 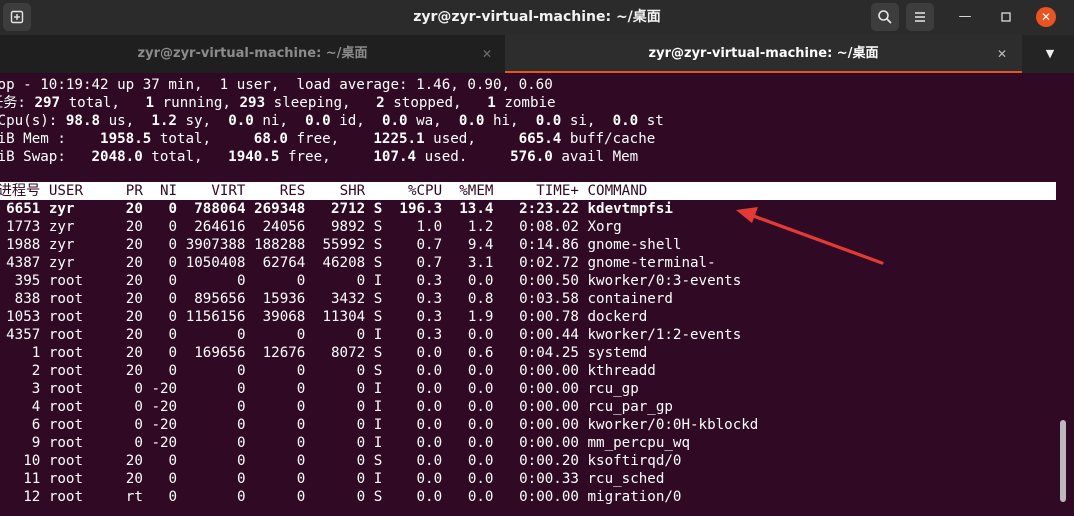 I want to click on cell-virt: 3907388, so click(x=215, y=245).